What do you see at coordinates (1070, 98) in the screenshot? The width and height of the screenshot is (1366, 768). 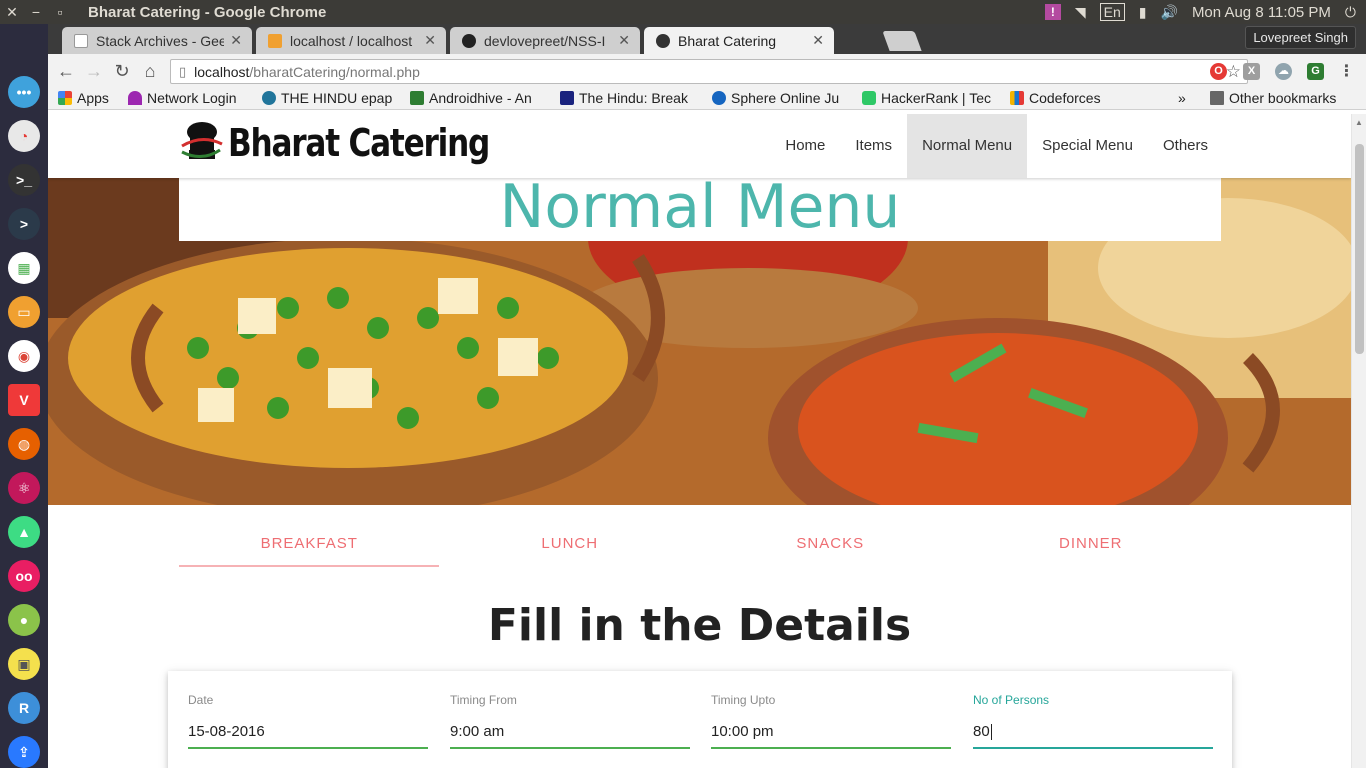 I see `bookmark-codeforces: Codeforces` at bounding box center [1070, 98].